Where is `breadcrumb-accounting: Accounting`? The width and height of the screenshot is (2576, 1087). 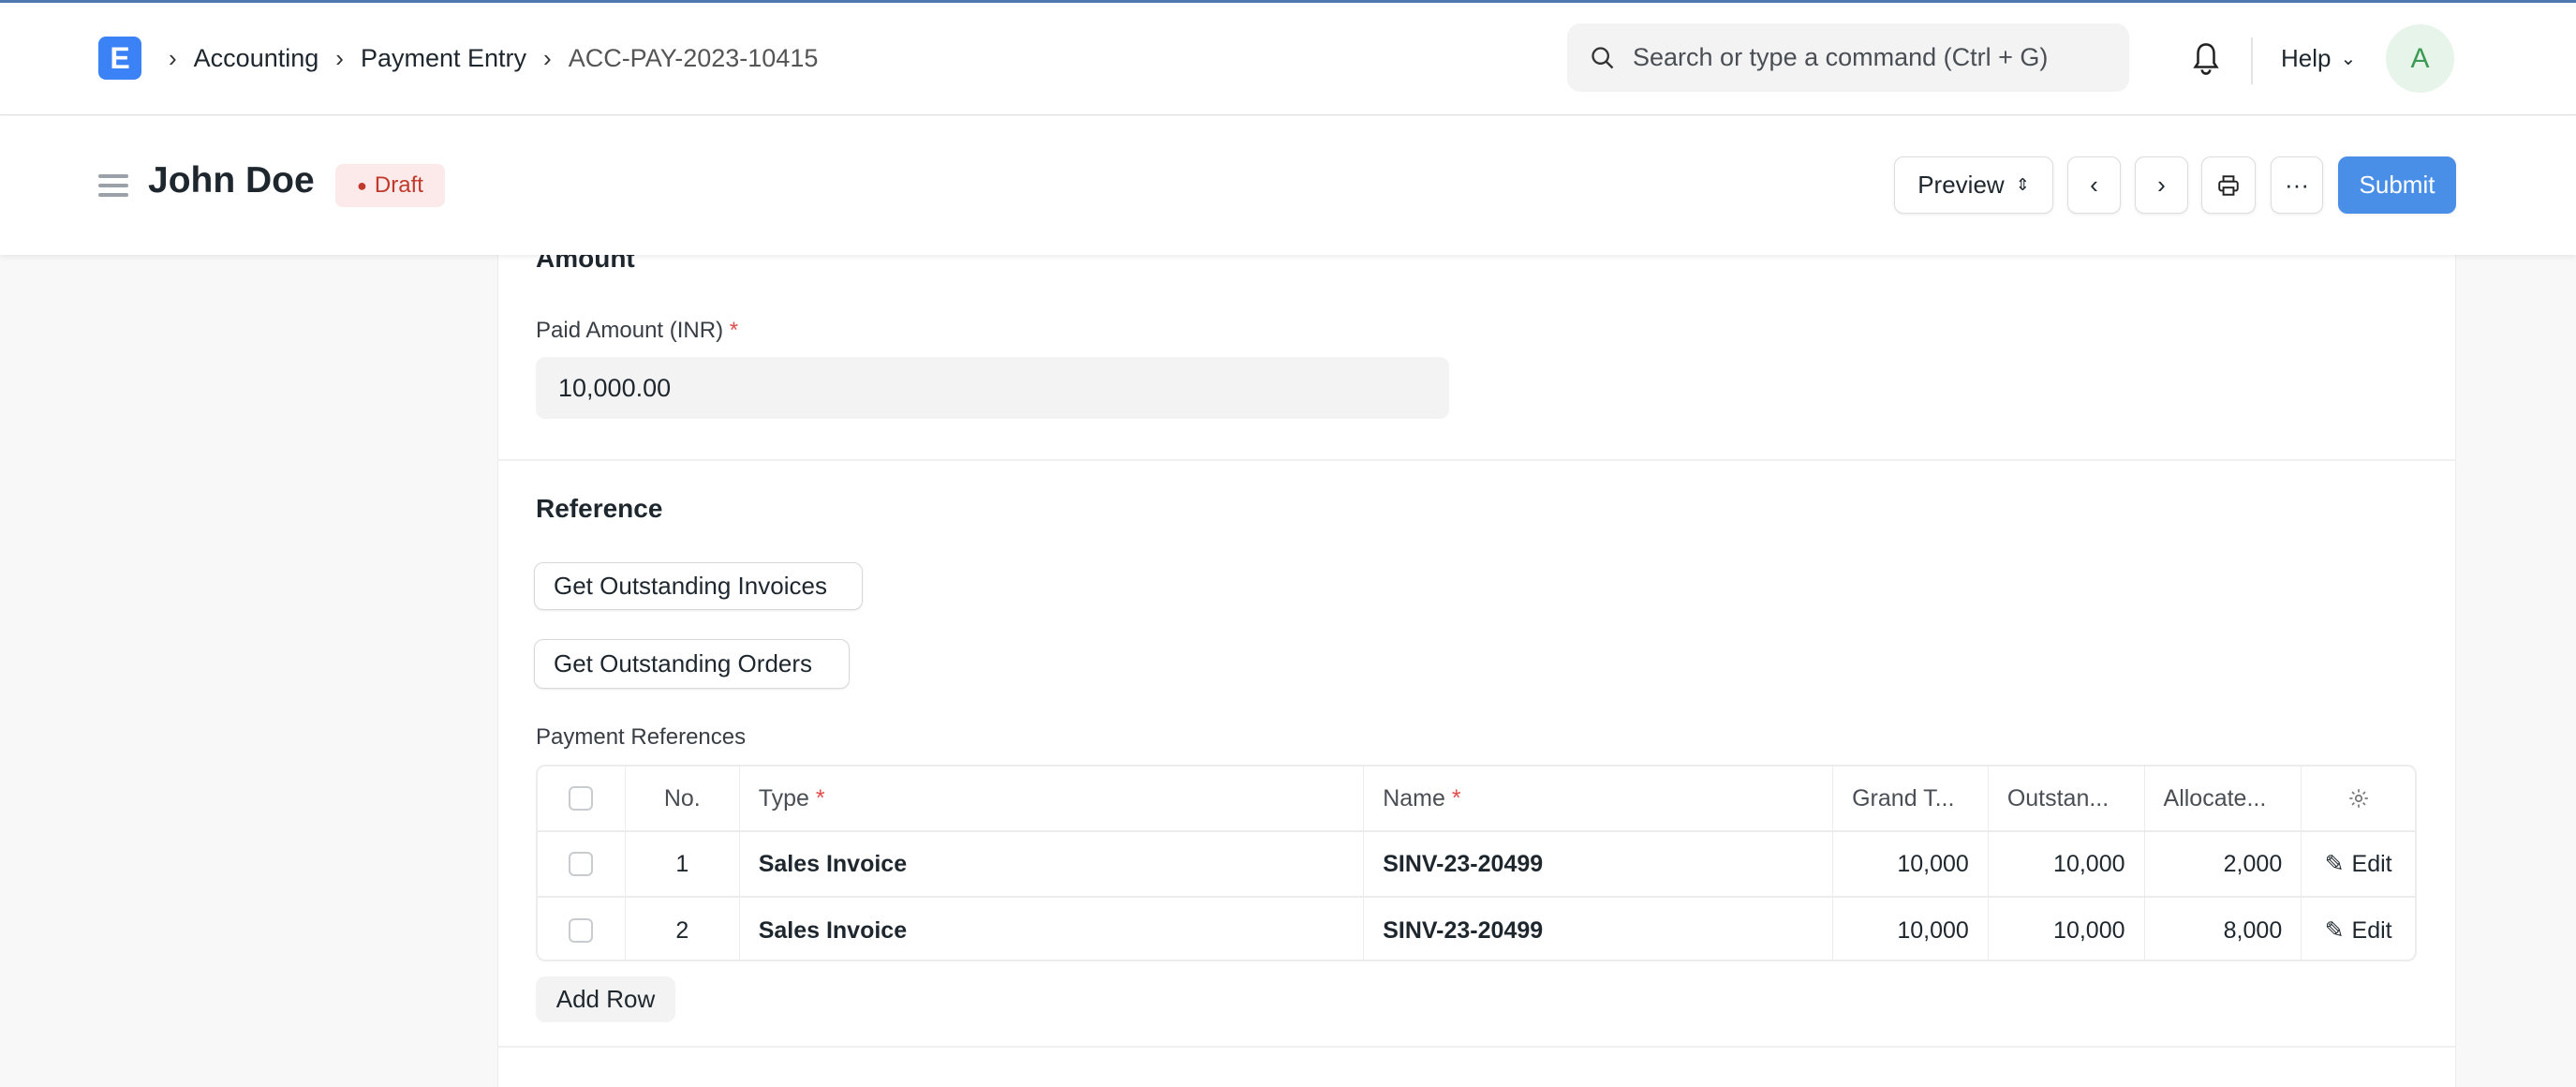
breadcrumb-accounting: Accounting is located at coordinates (256, 58).